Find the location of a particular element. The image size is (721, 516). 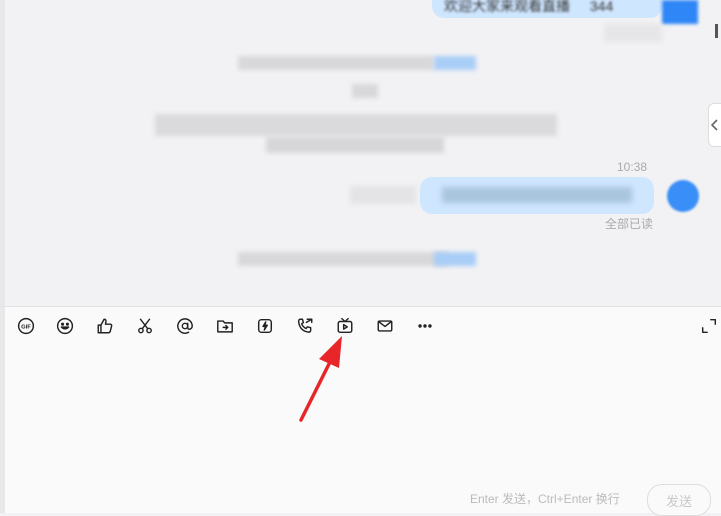

message-bubble-outgoing is located at coordinates (537, 195).